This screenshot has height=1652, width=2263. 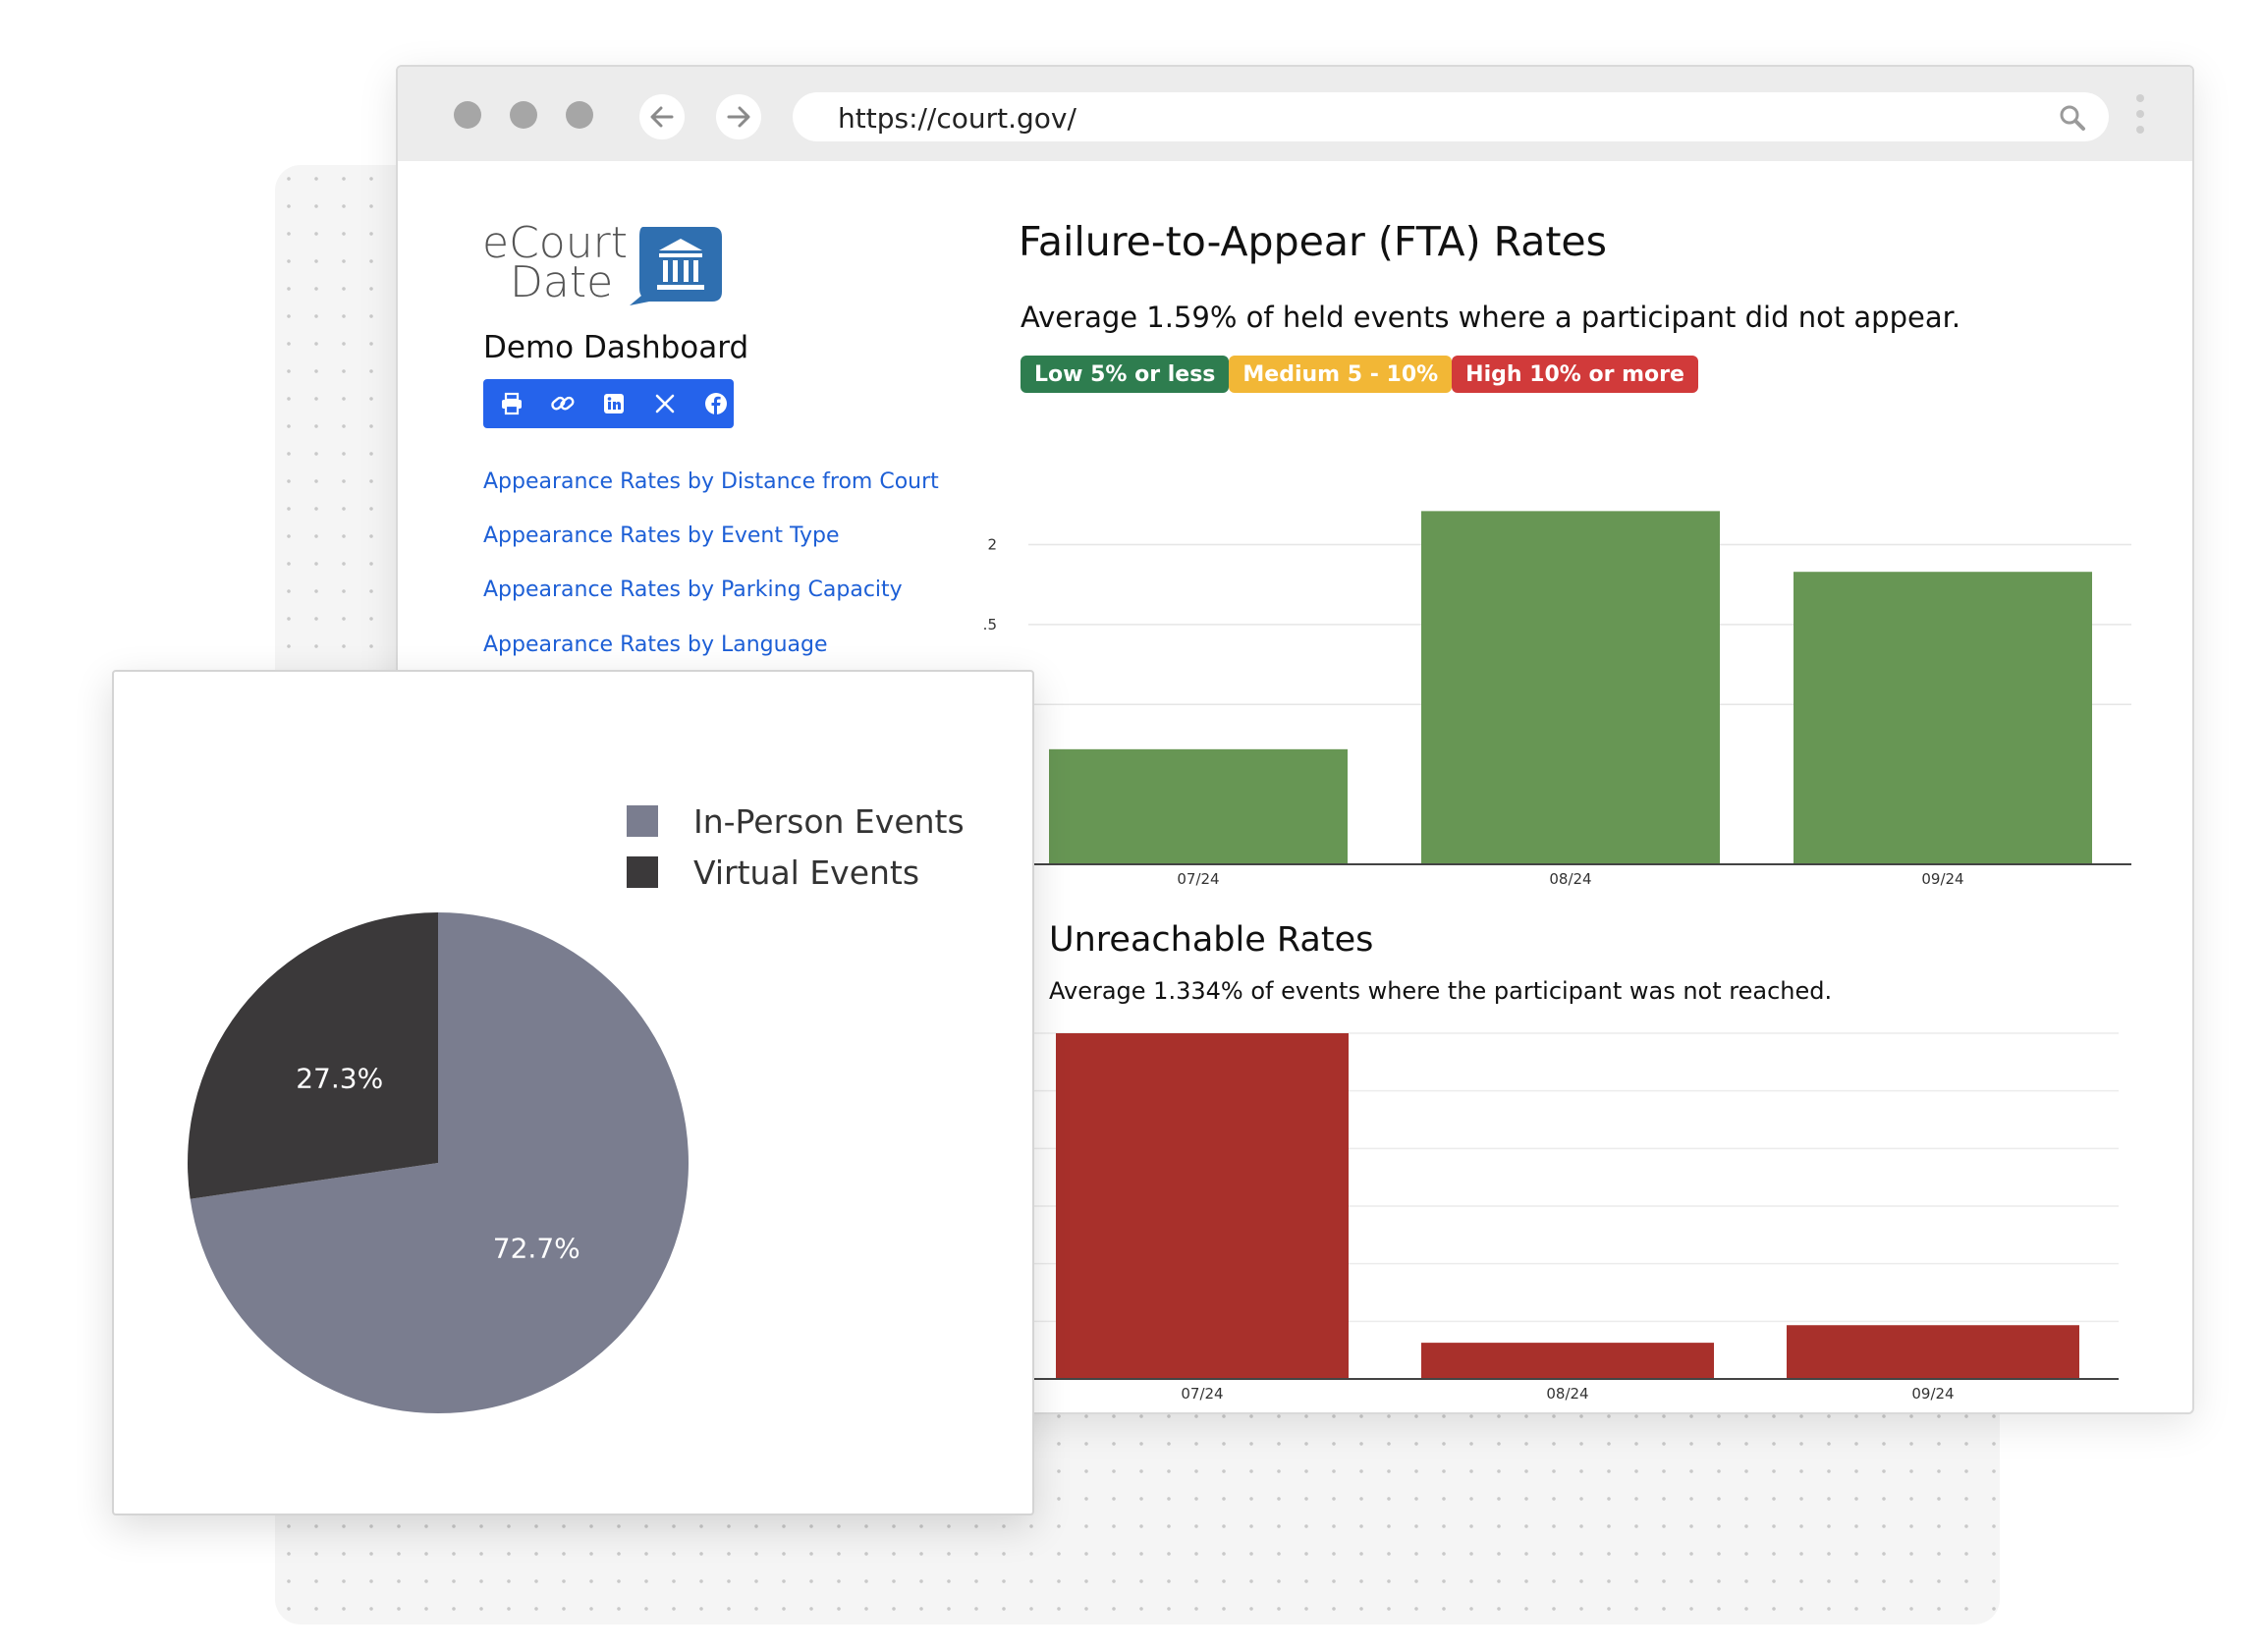 I want to click on logo-wordmark: eCourt Date, so click(x=555, y=264).